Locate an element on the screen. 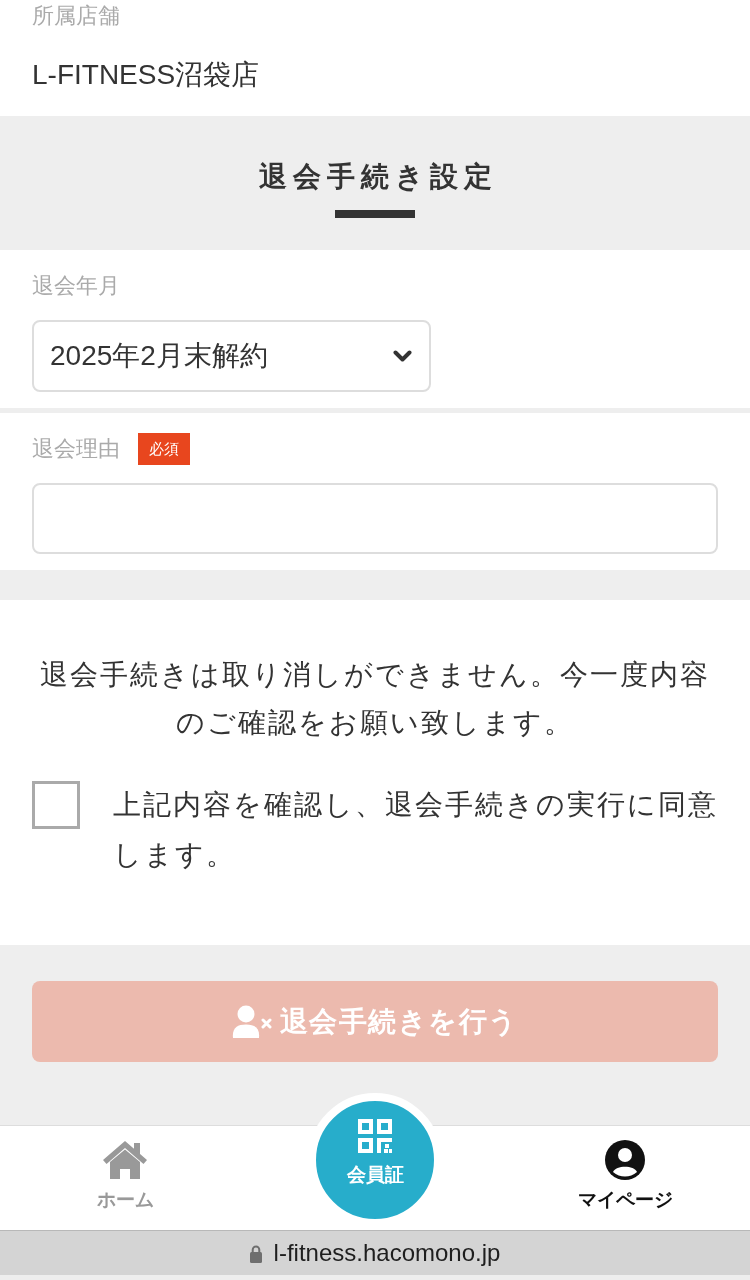  chevron-down-icon is located at coordinates (402, 356).